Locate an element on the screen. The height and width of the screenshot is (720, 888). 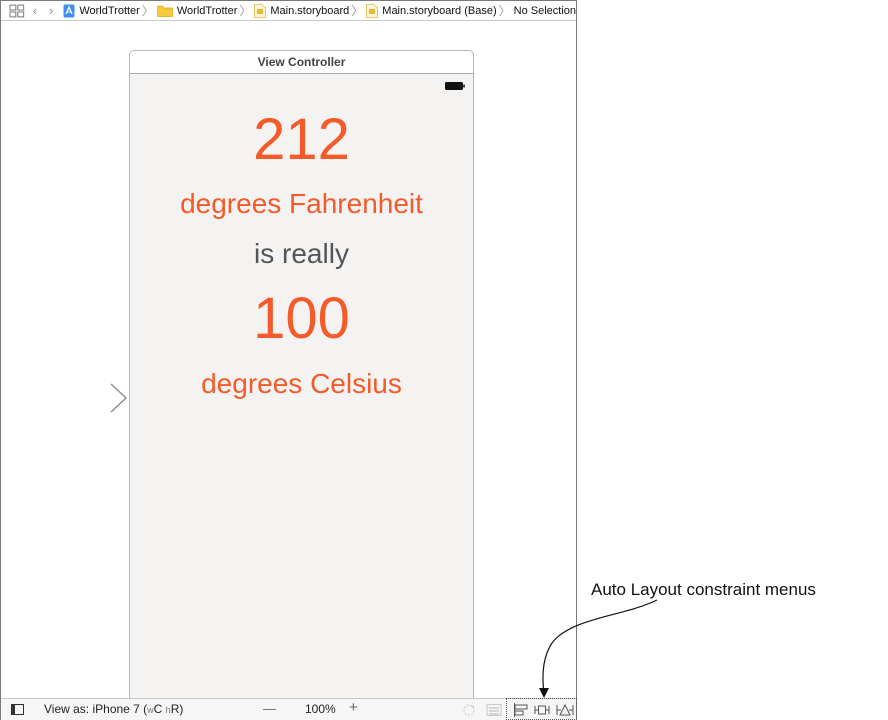
breadcrumb-project: WorldTrotter is located at coordinates (101, 11).